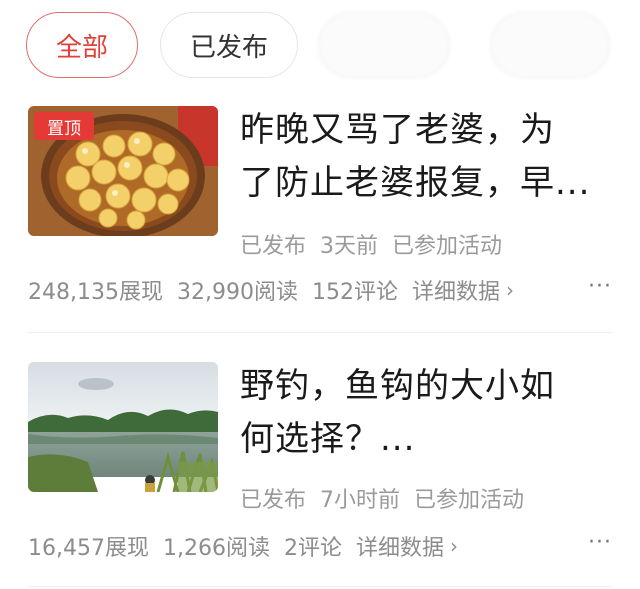  What do you see at coordinates (229, 45) in the screenshot?
I see `tab-published: 已发布` at bounding box center [229, 45].